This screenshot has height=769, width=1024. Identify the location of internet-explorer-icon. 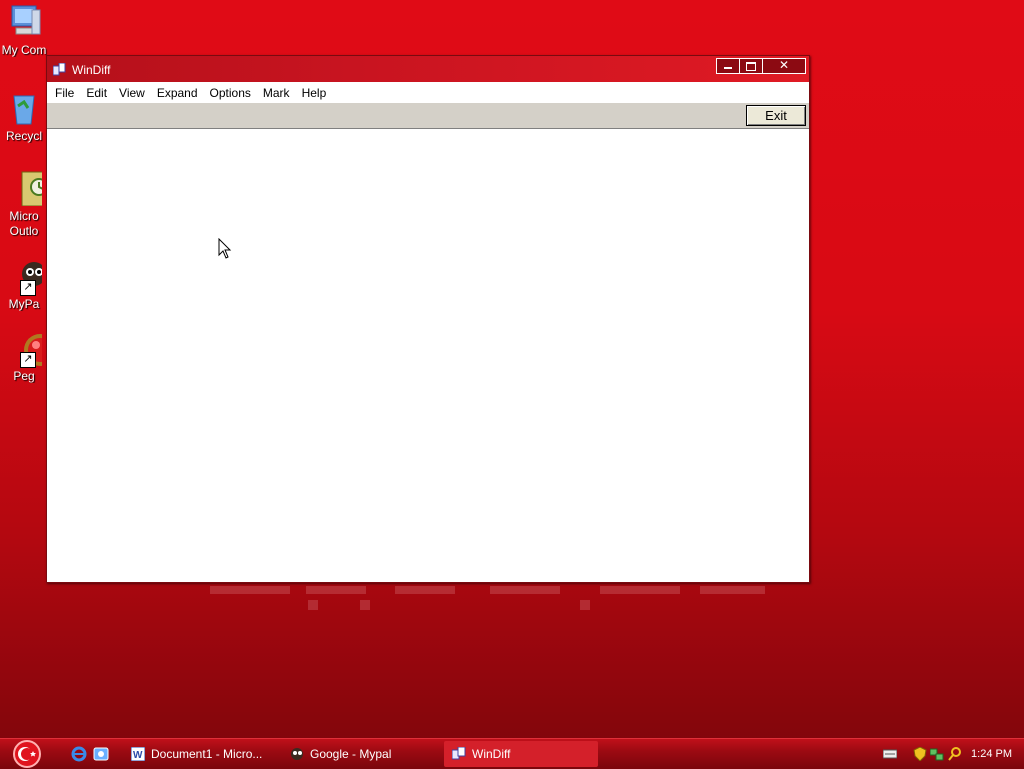
(79, 754).